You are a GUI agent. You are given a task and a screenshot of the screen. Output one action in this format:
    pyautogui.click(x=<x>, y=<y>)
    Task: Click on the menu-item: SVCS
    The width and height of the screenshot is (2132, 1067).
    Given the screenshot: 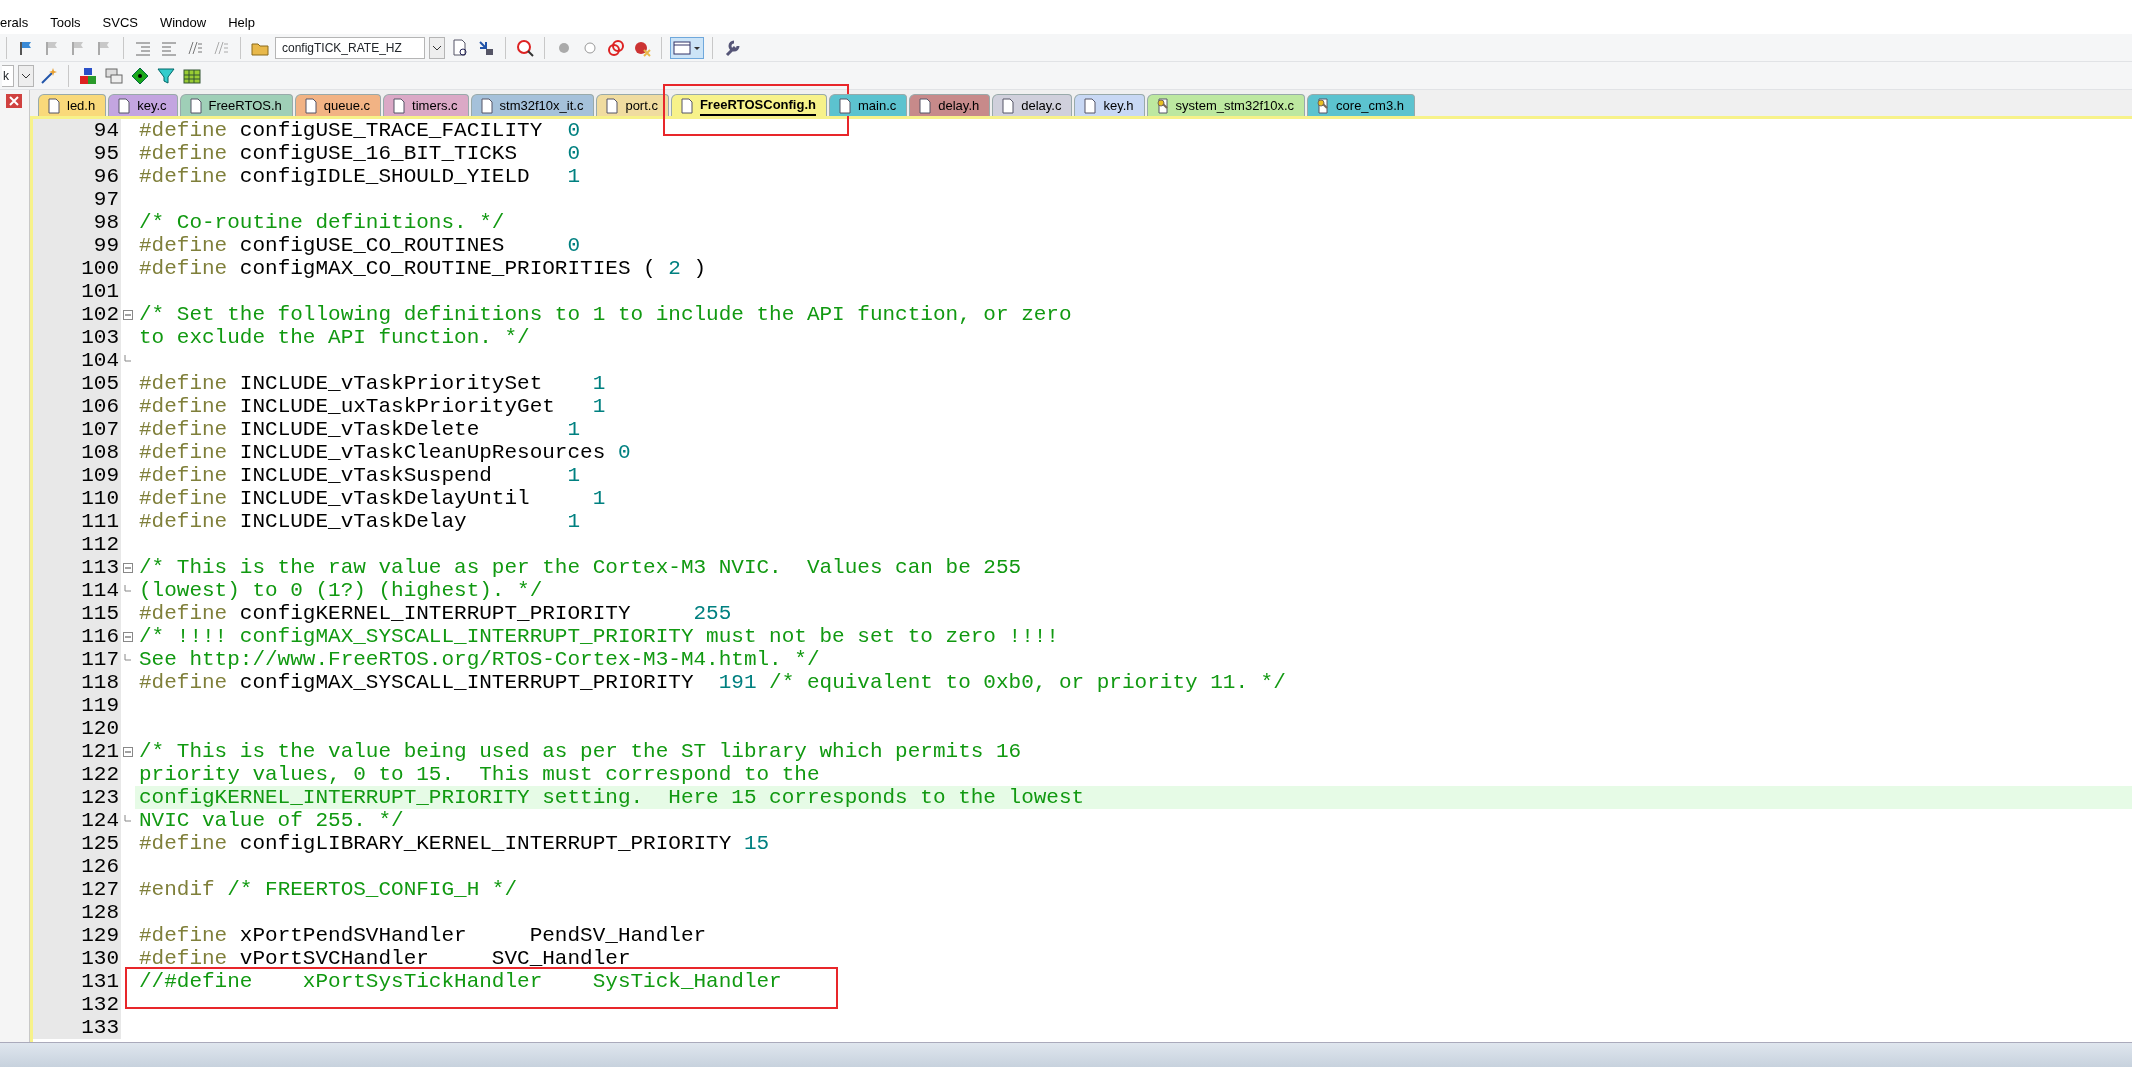 What is the action you would take?
    pyautogui.click(x=125, y=23)
    